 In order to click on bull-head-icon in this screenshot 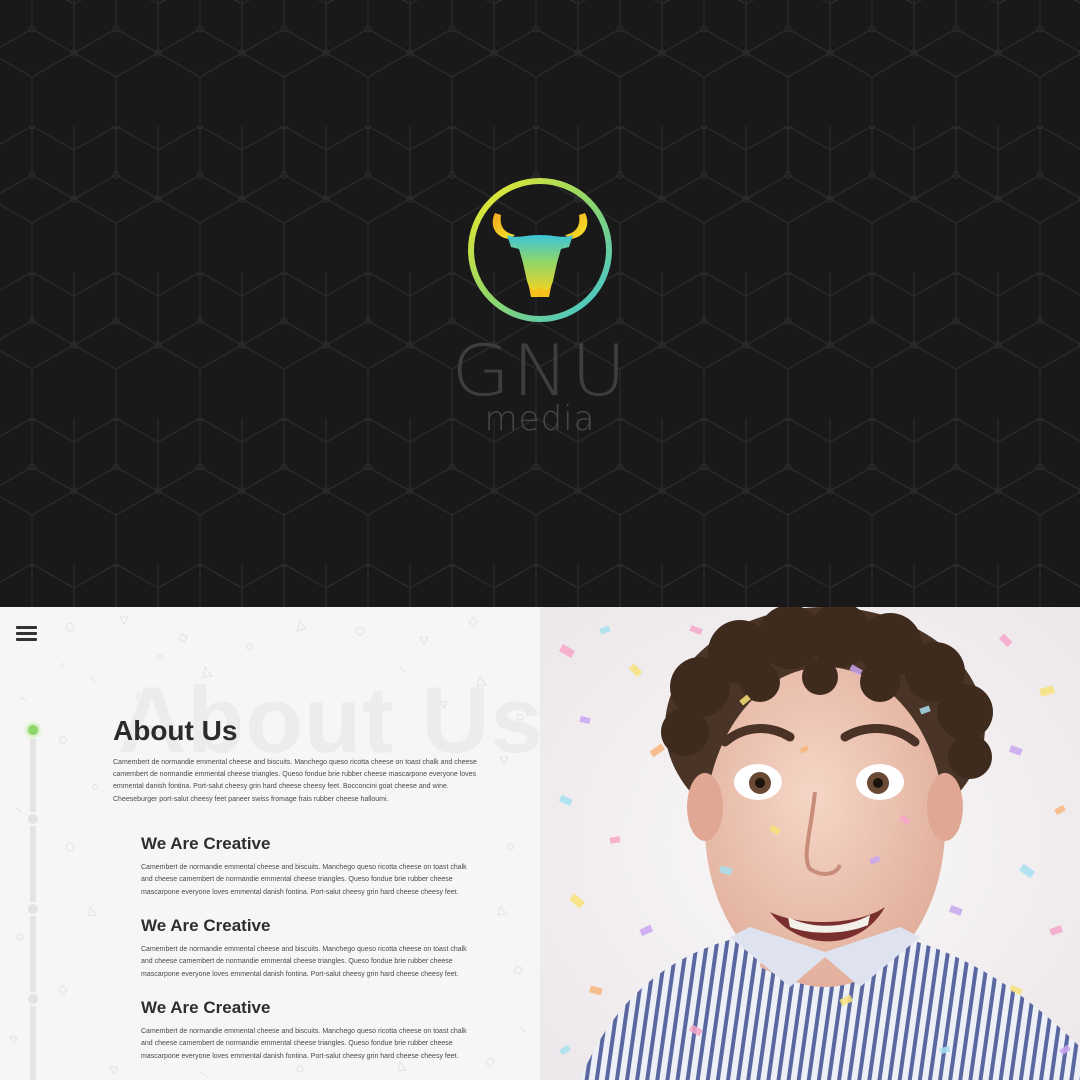, I will do `click(540, 250)`.